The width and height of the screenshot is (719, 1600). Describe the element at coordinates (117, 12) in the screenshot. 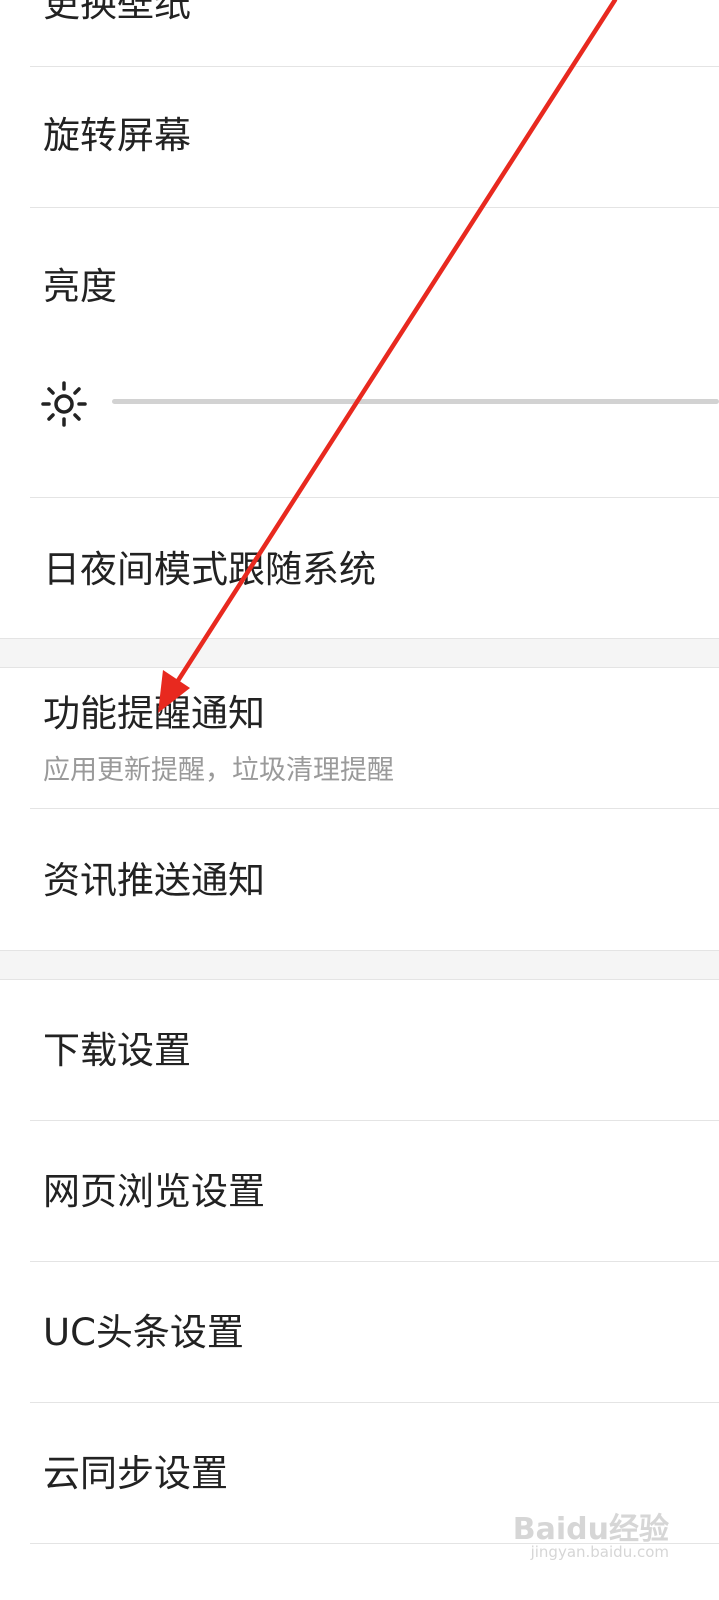

I see `setting-label-wallpaper: 更换壁纸` at that location.